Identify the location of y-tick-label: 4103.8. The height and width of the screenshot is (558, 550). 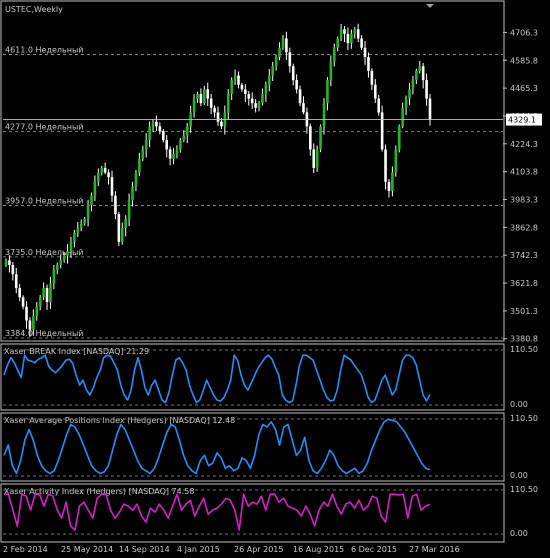
(524, 172).